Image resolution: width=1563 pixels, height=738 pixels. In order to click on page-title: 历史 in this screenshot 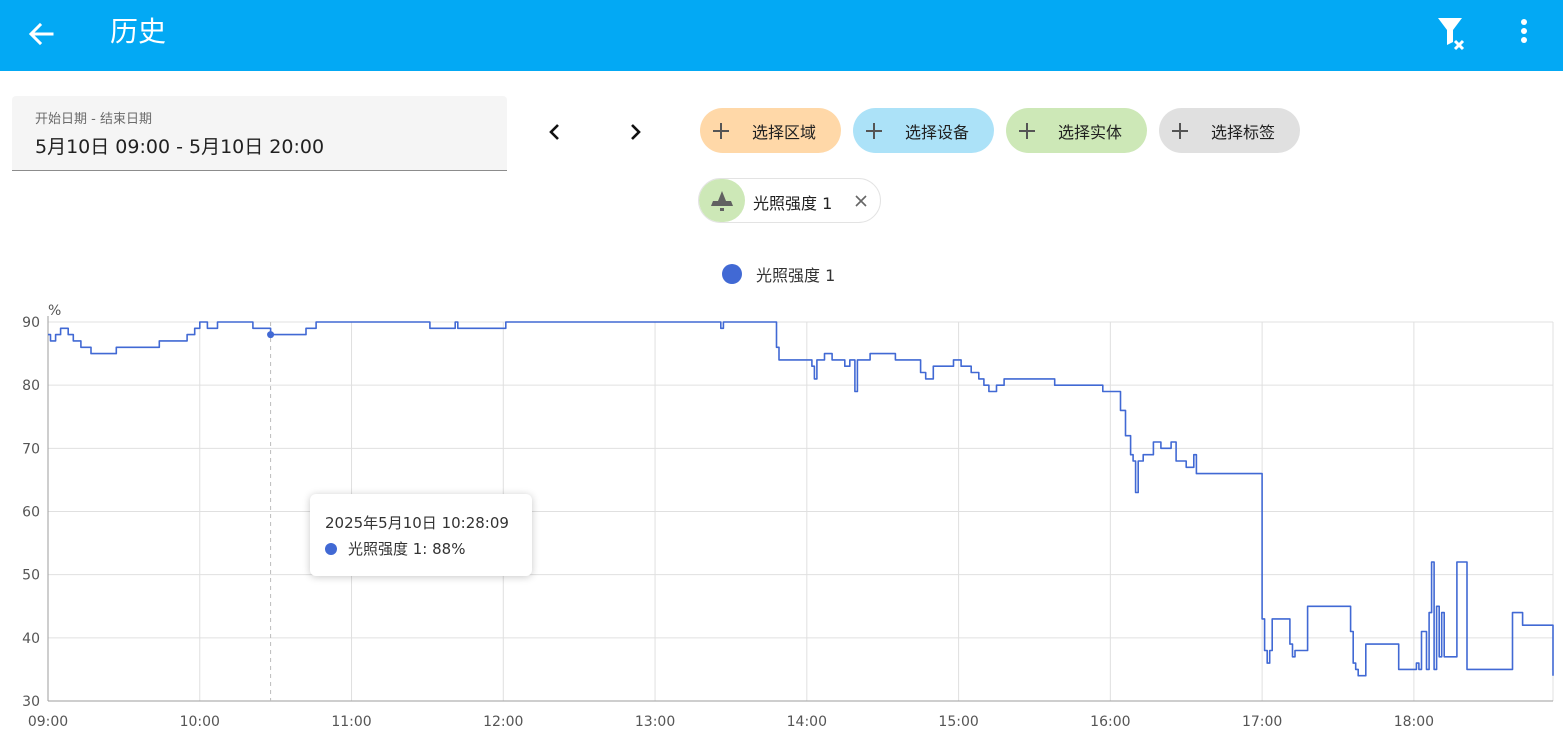, I will do `click(138, 31)`.